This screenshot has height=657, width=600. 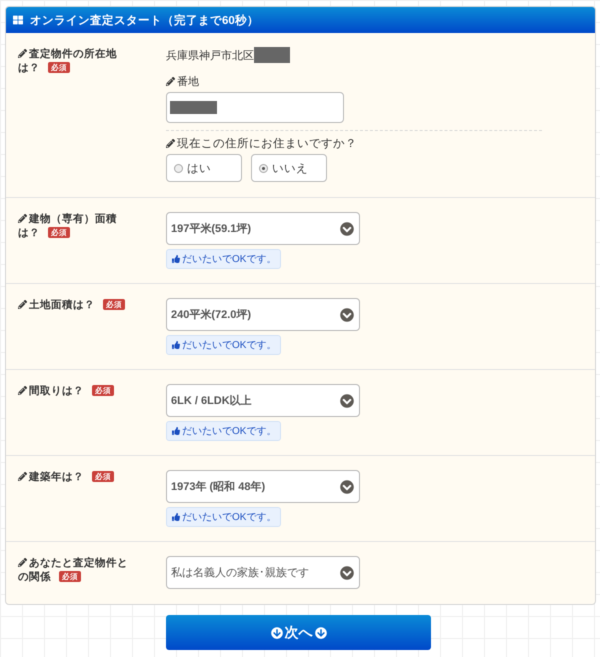 I want to click on question-label: 現在この住所にお住まいですか？, so click(x=261, y=144).